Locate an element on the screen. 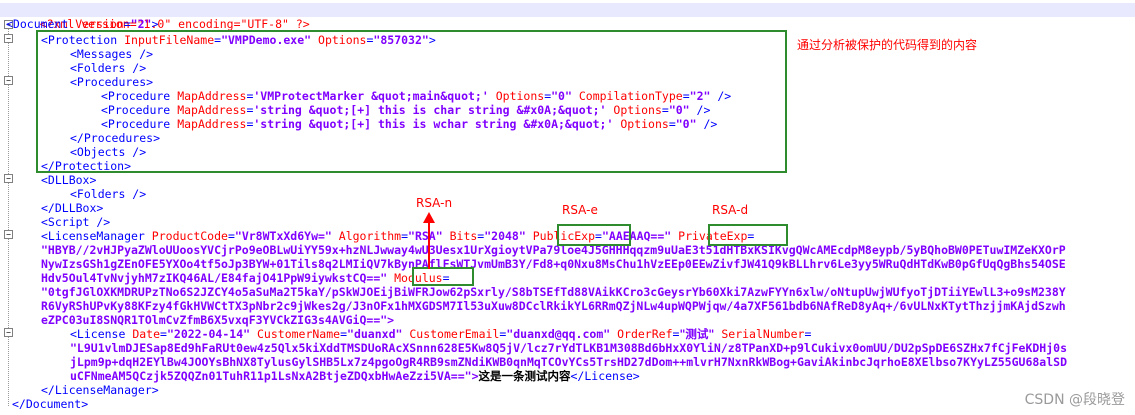 Image resolution: width=1135 pixels, height=415 pixels. tag-close: > is located at coordinates (155, 24).